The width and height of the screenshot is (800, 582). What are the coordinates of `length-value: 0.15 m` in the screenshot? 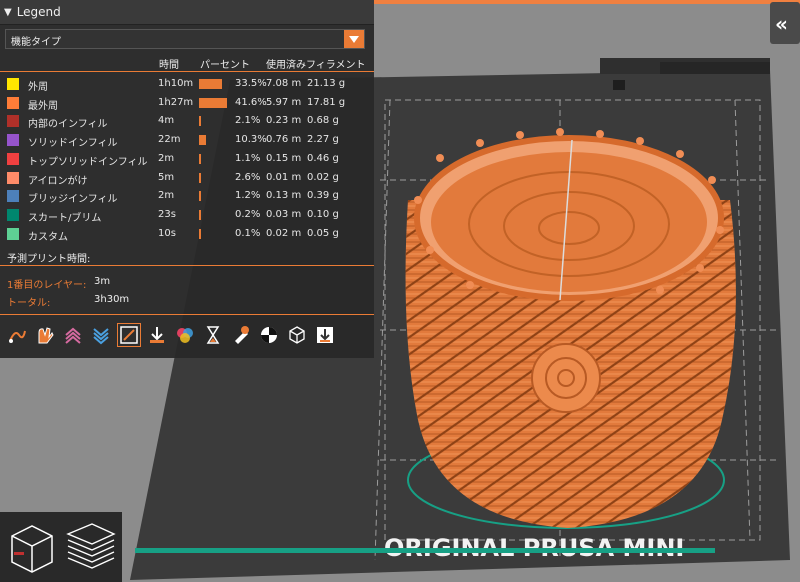 It's located at (284, 158).